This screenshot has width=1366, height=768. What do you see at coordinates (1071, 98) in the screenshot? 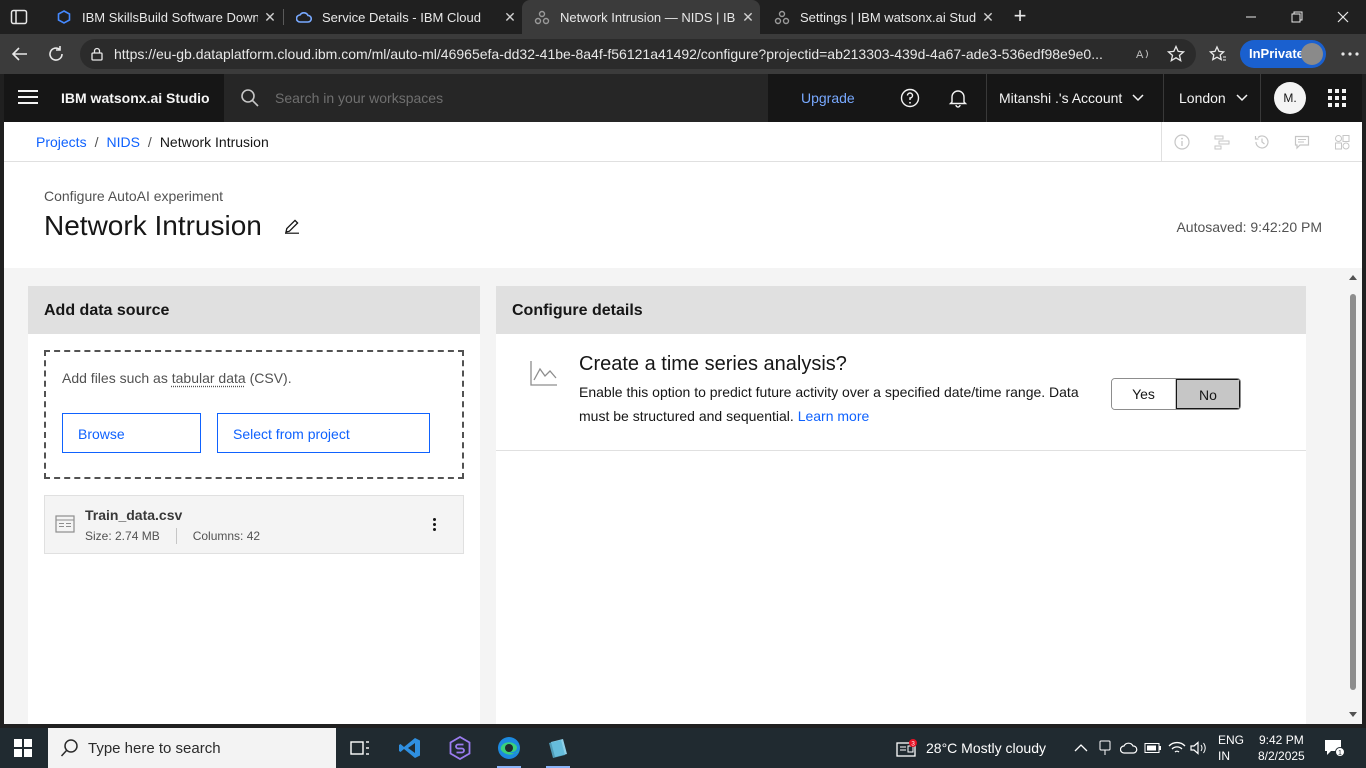
I see `account-switcher: Mitanshi .'s Account` at bounding box center [1071, 98].